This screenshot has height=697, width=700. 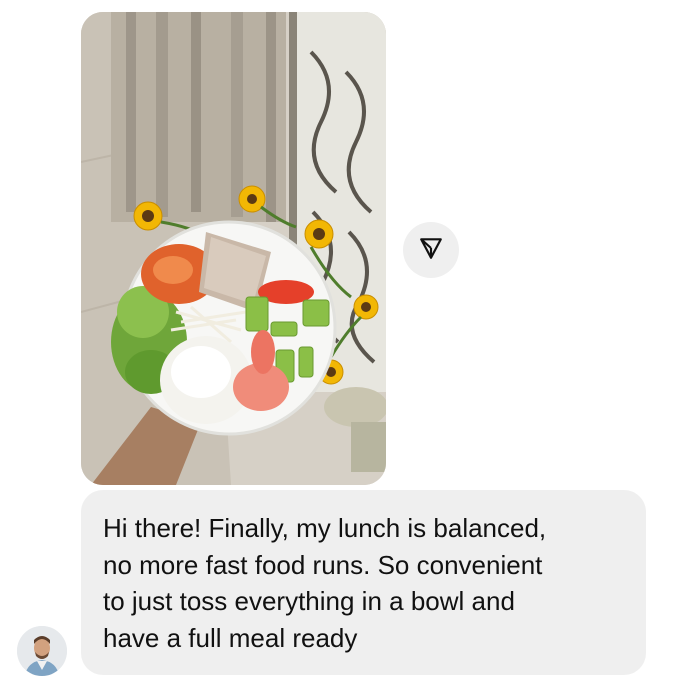 I want to click on share-button, so click(x=431, y=250).